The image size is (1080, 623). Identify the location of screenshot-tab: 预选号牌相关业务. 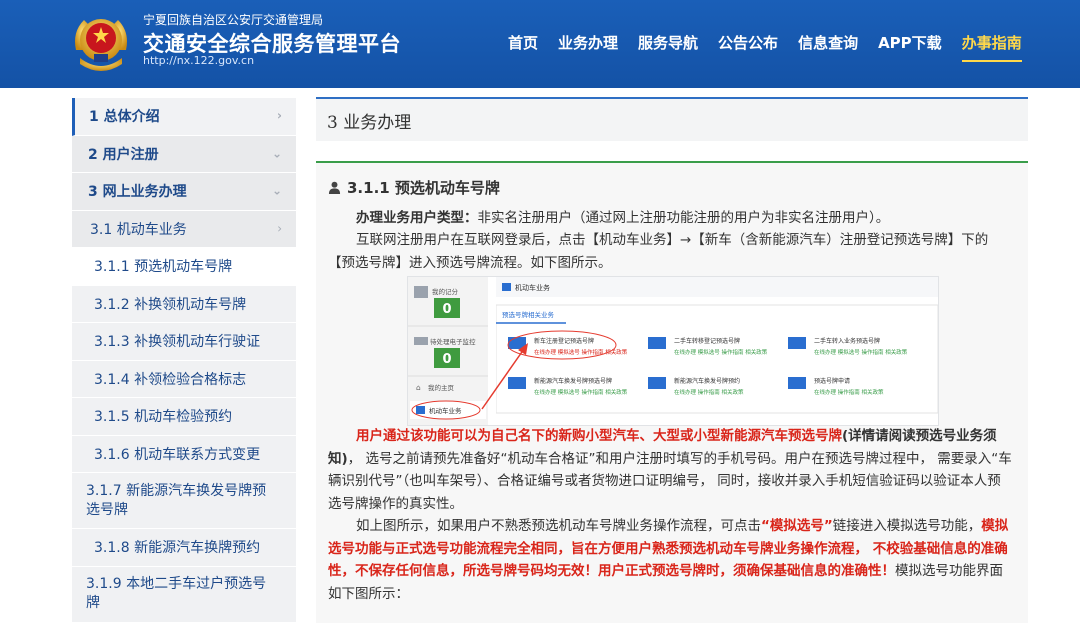
(528, 314).